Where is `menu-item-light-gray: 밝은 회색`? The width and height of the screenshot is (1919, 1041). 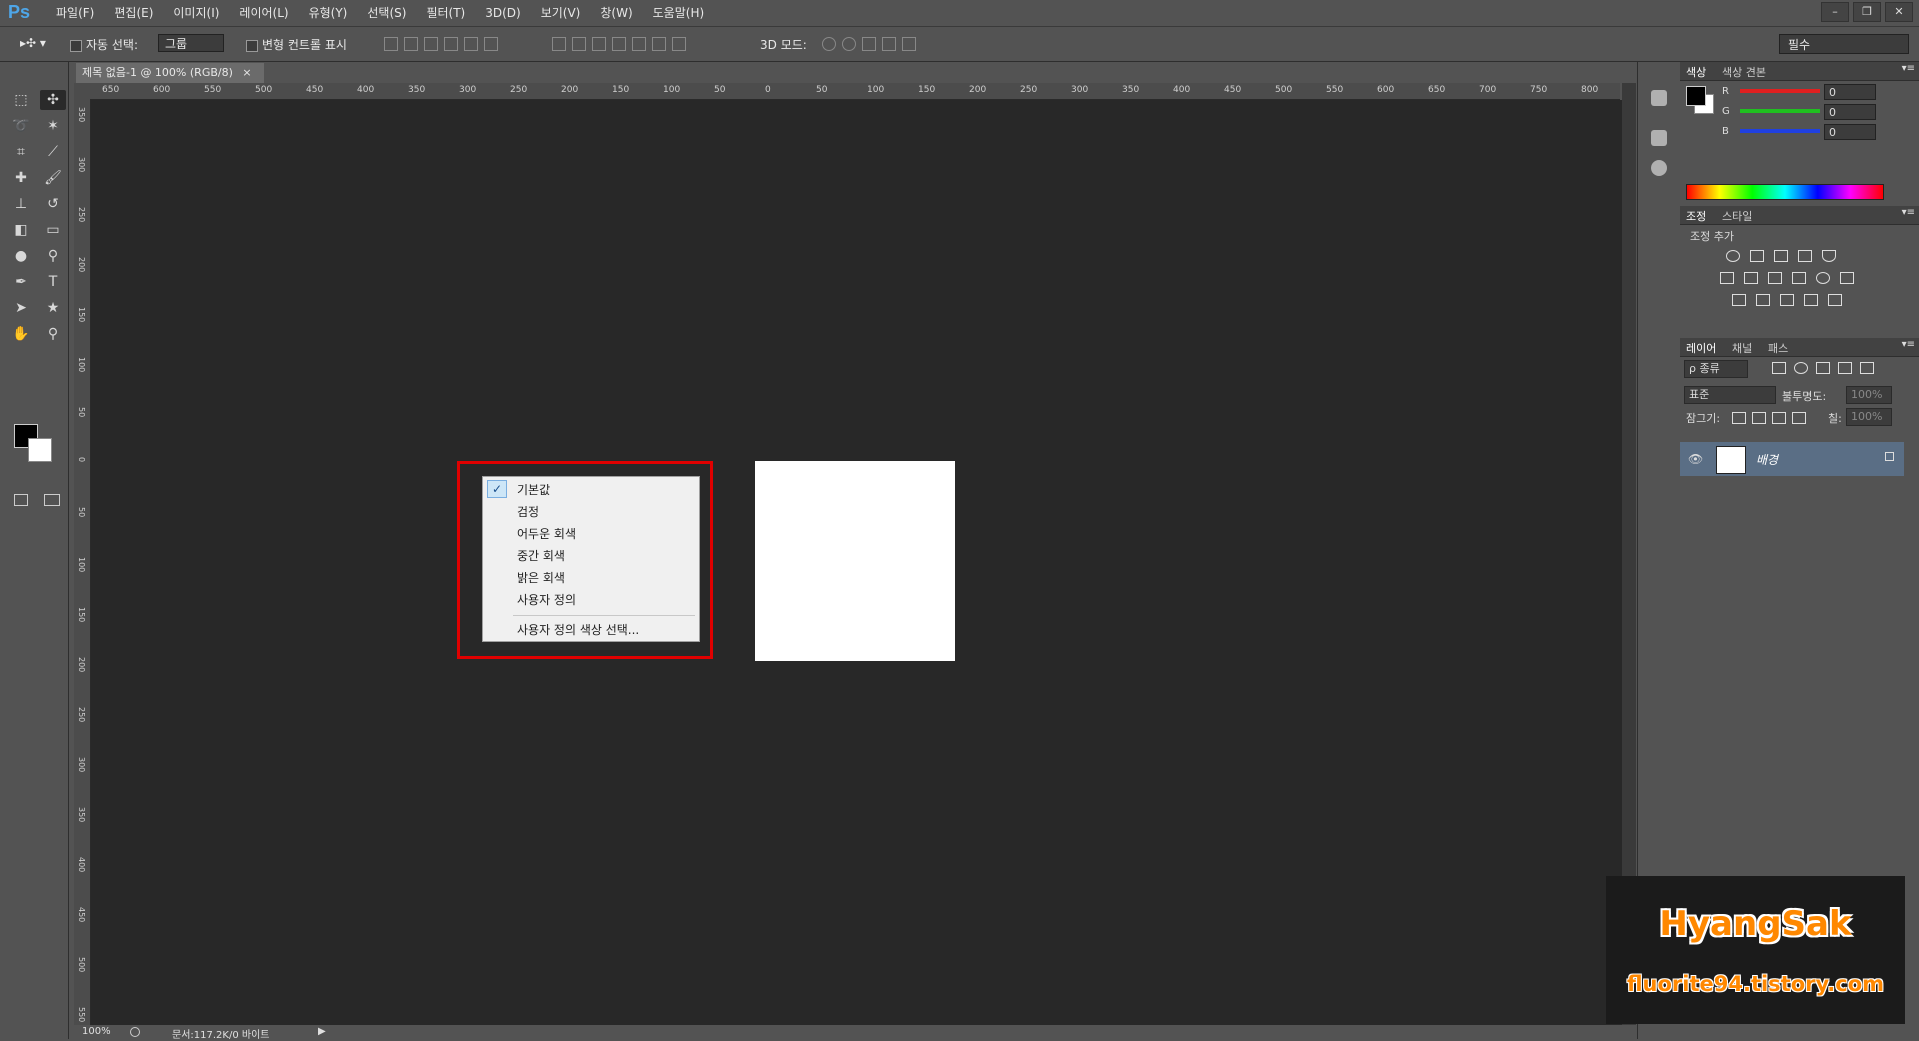
menu-item-light-gray: 밝은 회색 is located at coordinates (541, 577).